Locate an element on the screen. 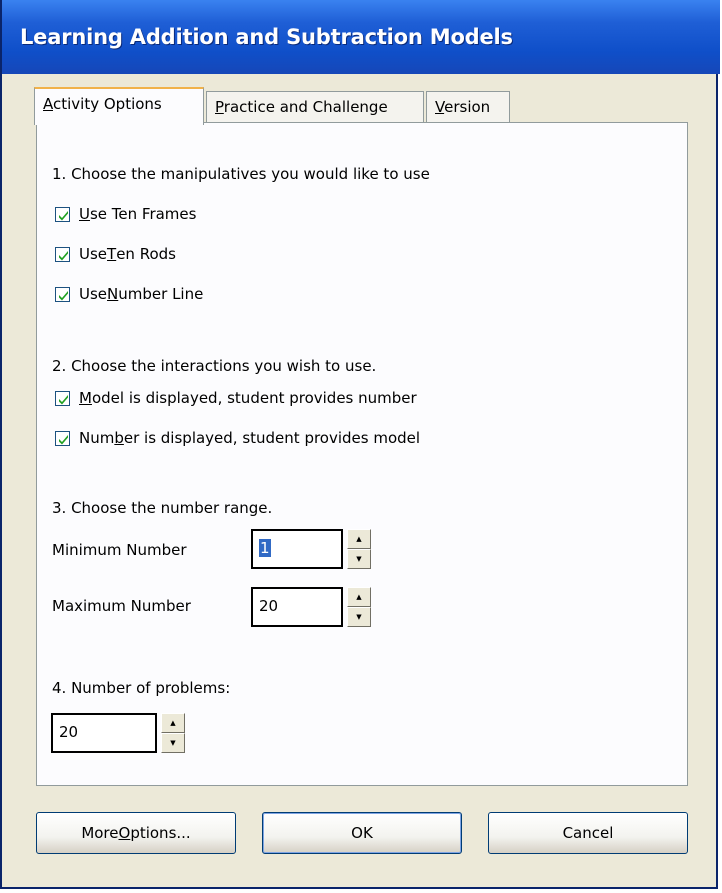  checkbox-label-post: umber Line is located at coordinates (161, 294).